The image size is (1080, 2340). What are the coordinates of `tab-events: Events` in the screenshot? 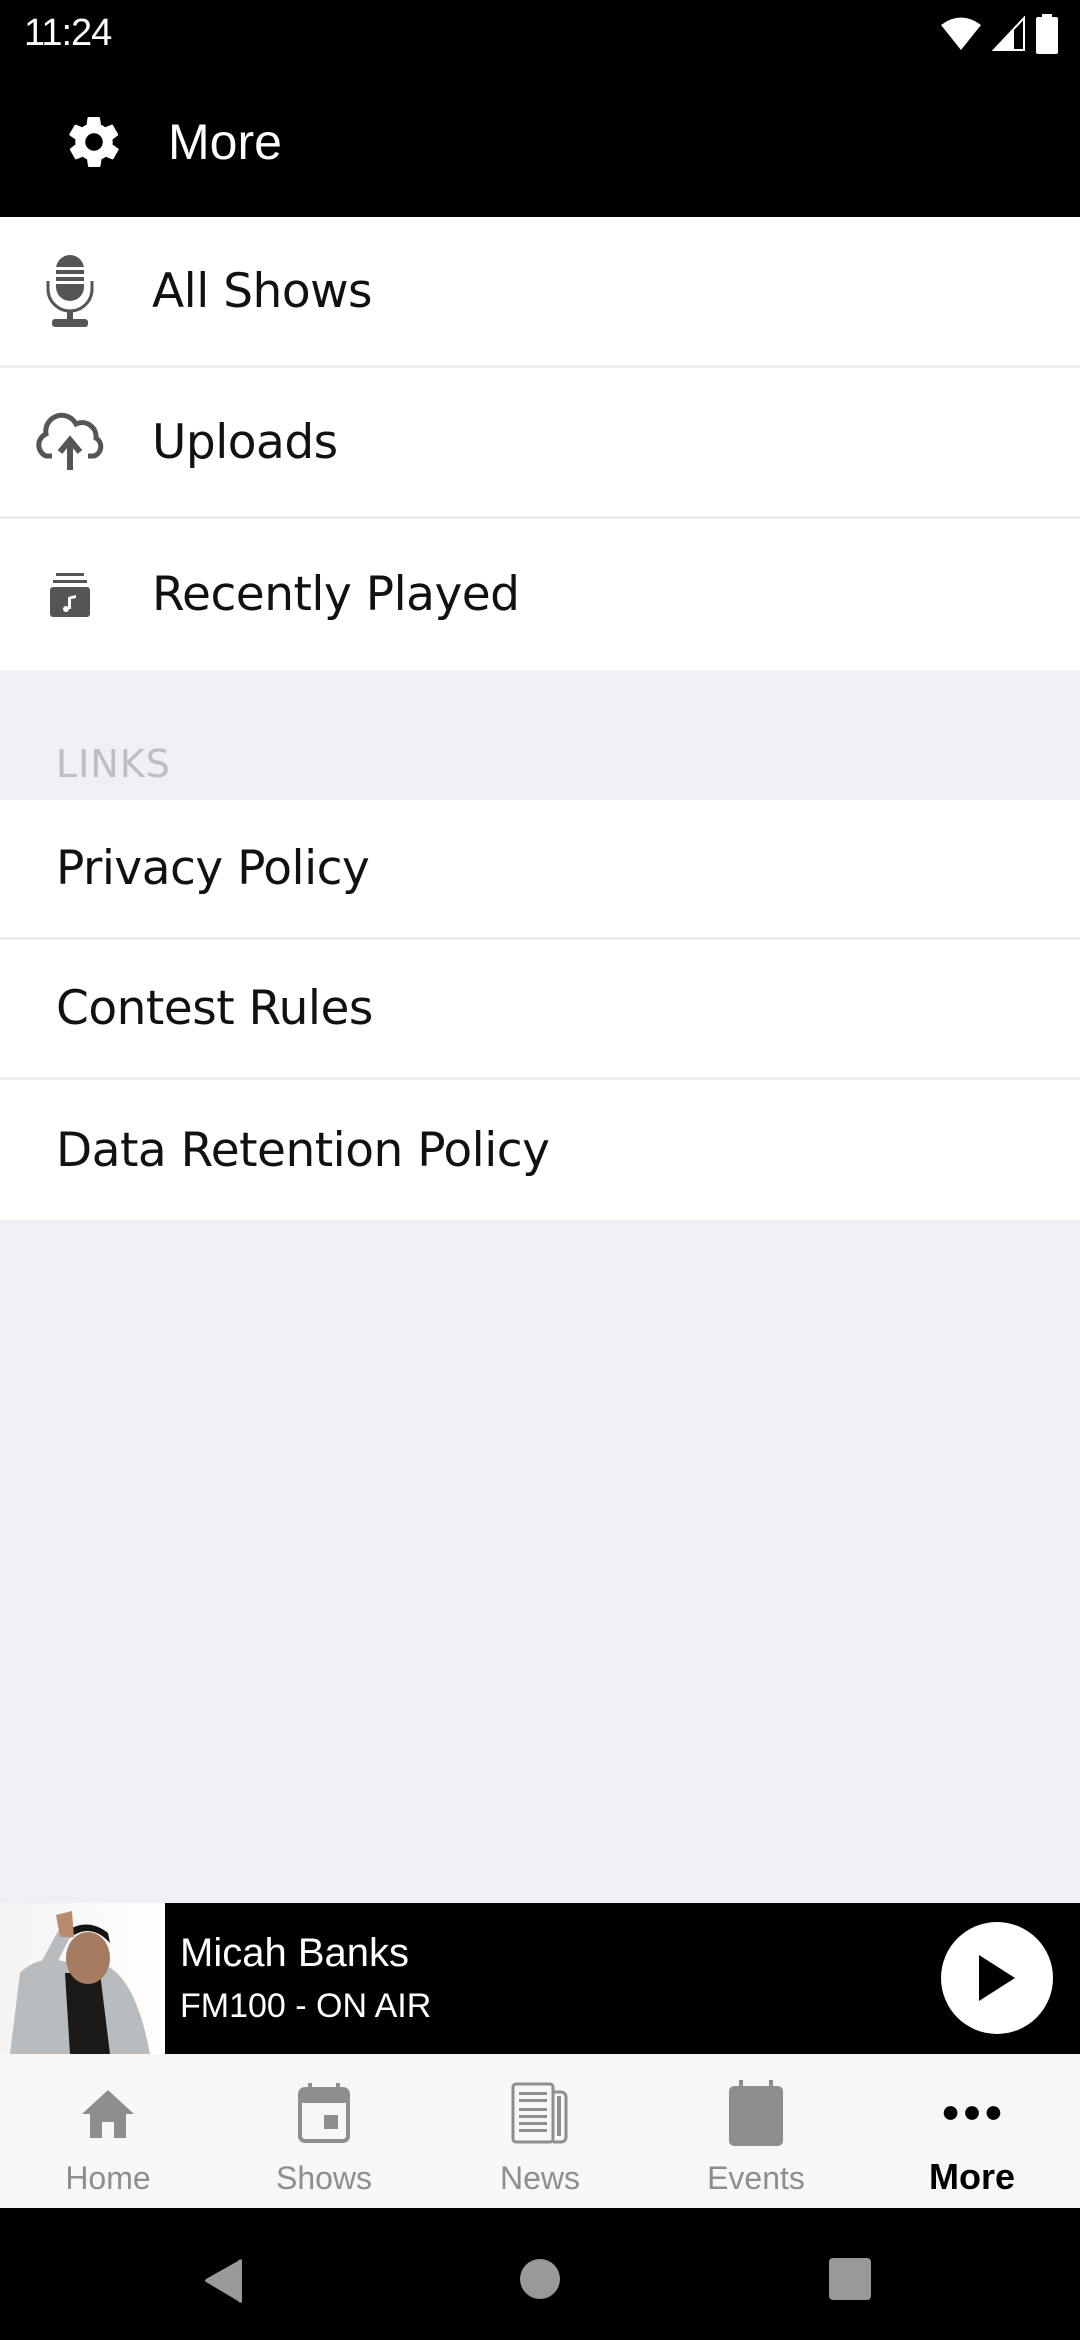 It's located at (756, 2131).